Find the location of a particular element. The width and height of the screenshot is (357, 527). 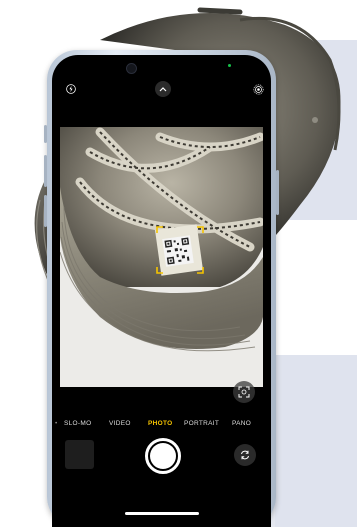

volume-up-button is located at coordinates (45, 171).